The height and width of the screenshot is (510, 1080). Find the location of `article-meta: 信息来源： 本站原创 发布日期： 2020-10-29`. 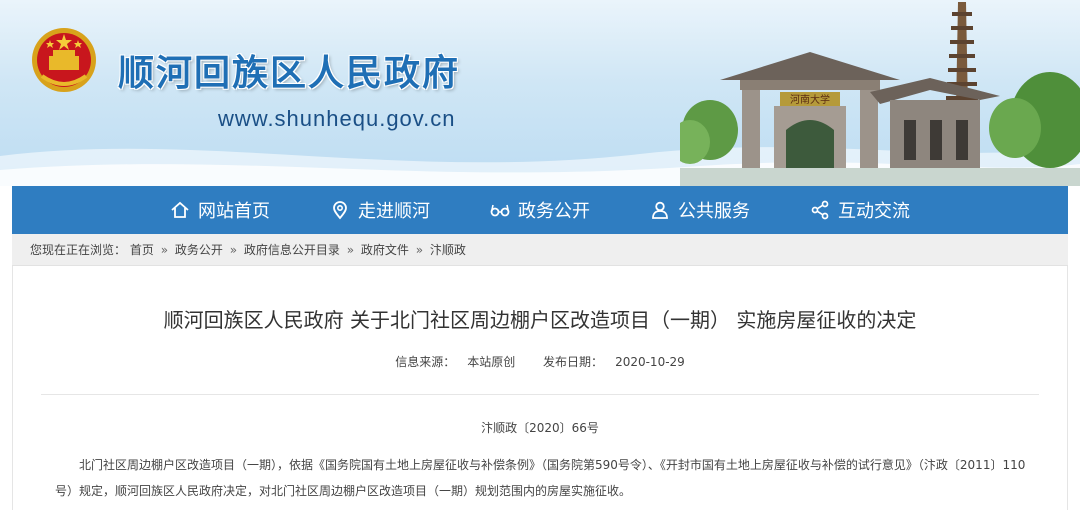

article-meta: 信息来源： 本站原创 发布日期： 2020-10-29 is located at coordinates (540, 361).